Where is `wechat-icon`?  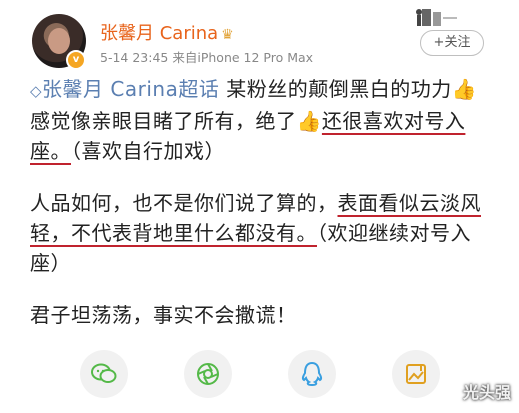
wechat-icon is located at coordinates (104, 374).